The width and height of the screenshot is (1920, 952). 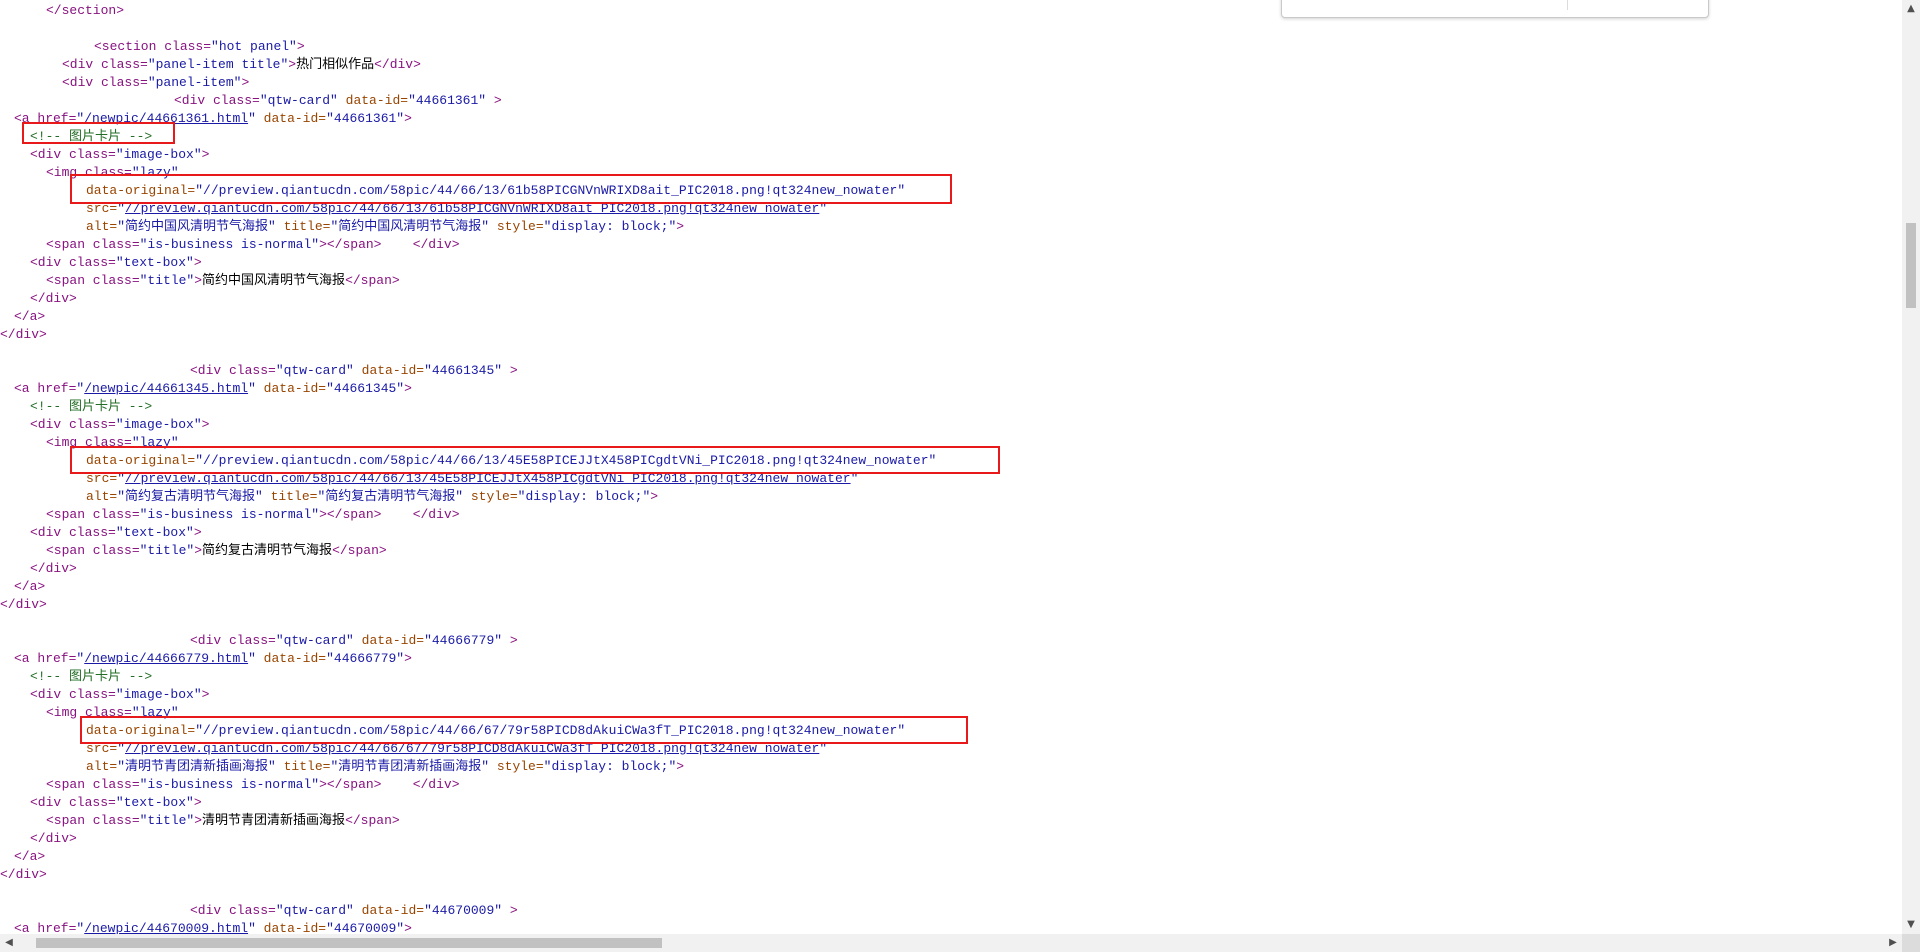 What do you see at coordinates (335, 64) in the screenshot?
I see `text-node-token: 热门相似作品` at bounding box center [335, 64].